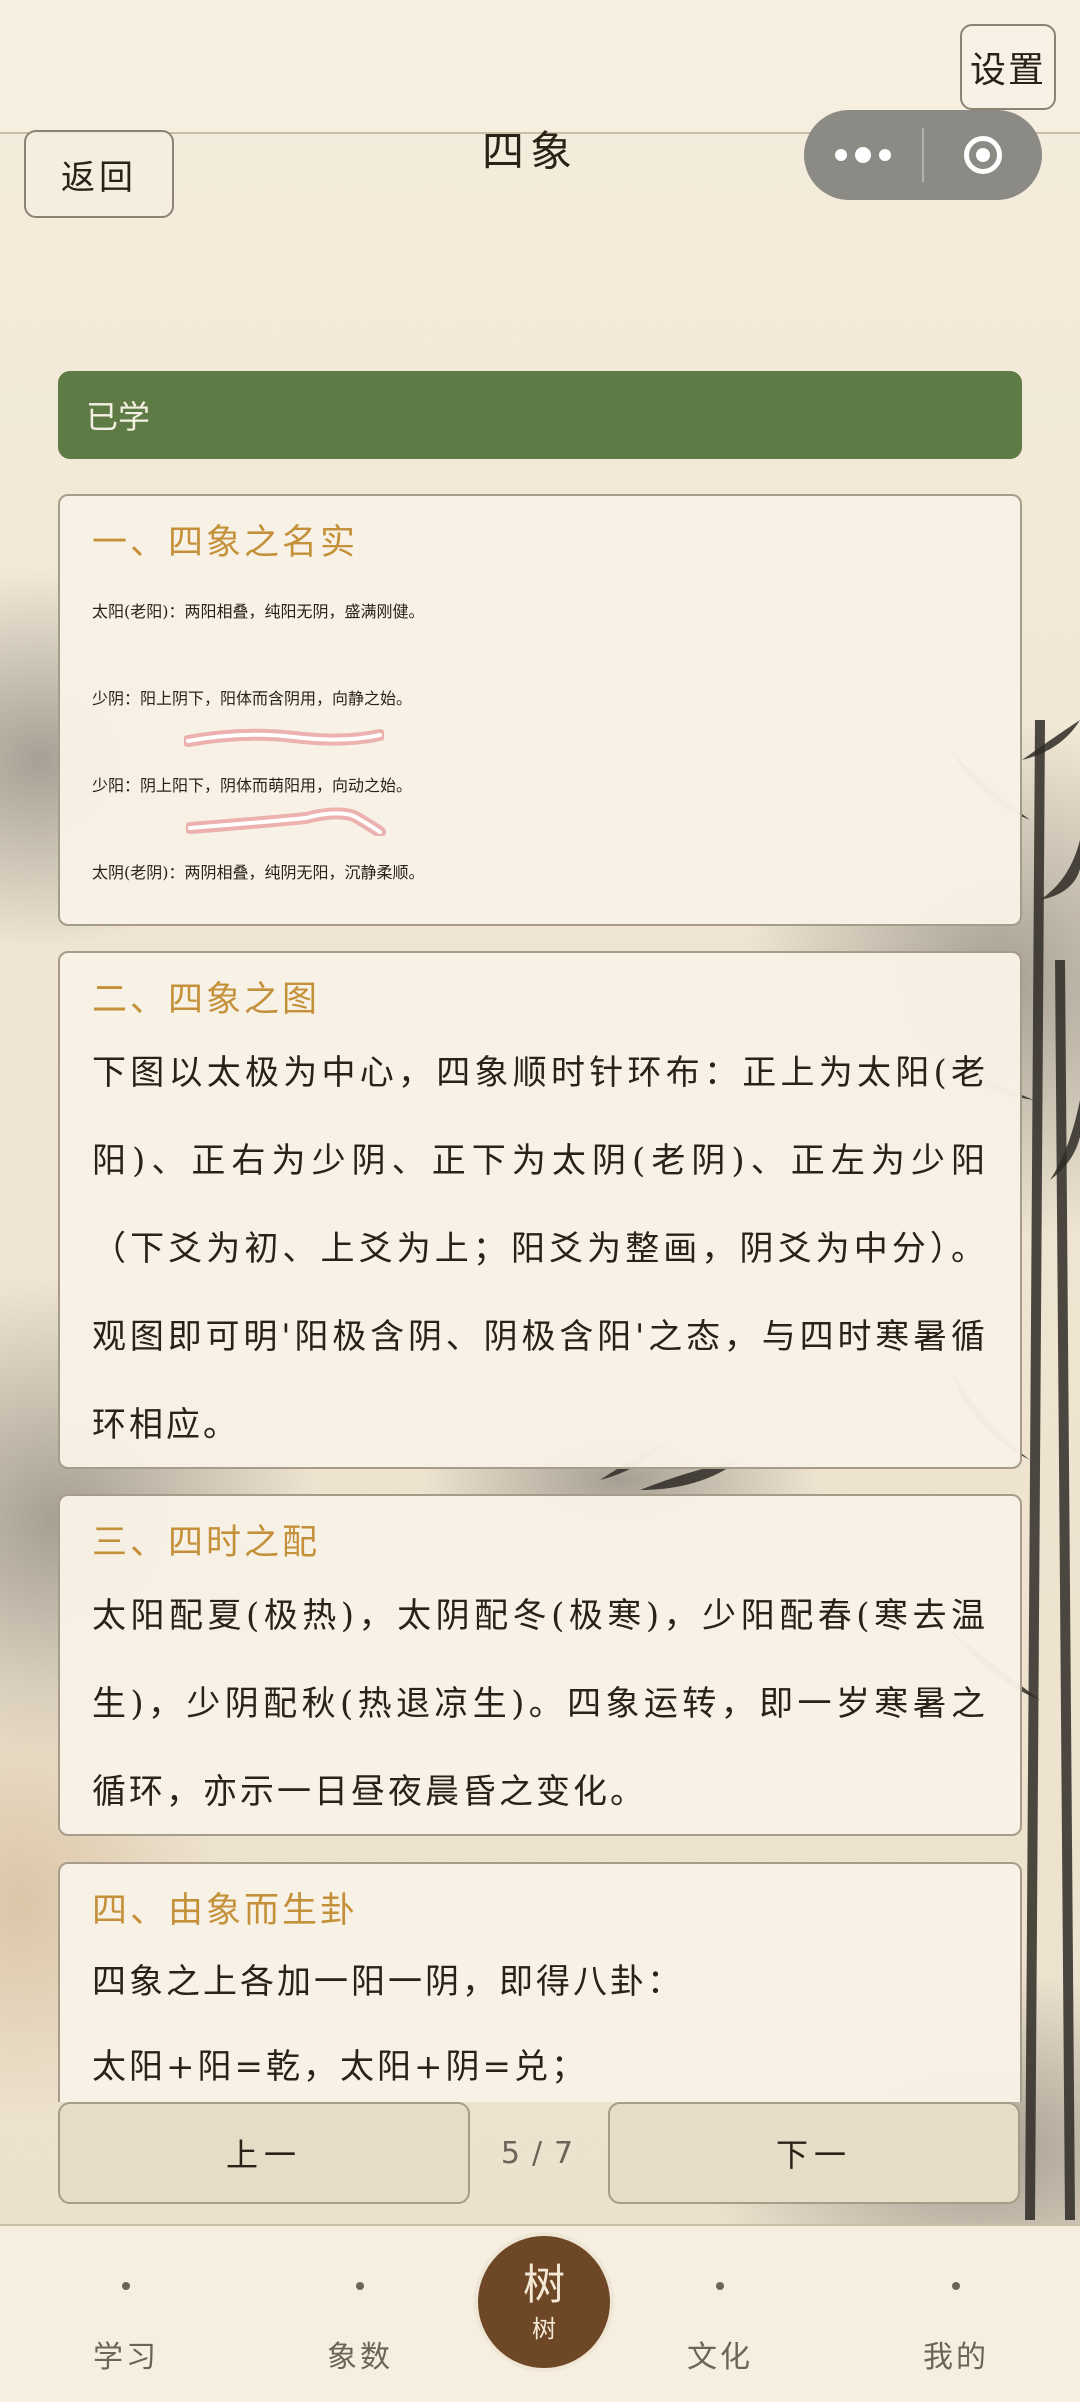 This screenshot has width=1080, height=2402. What do you see at coordinates (360, 2314) in the screenshot?
I see `tab-xiangshu: 象数` at bounding box center [360, 2314].